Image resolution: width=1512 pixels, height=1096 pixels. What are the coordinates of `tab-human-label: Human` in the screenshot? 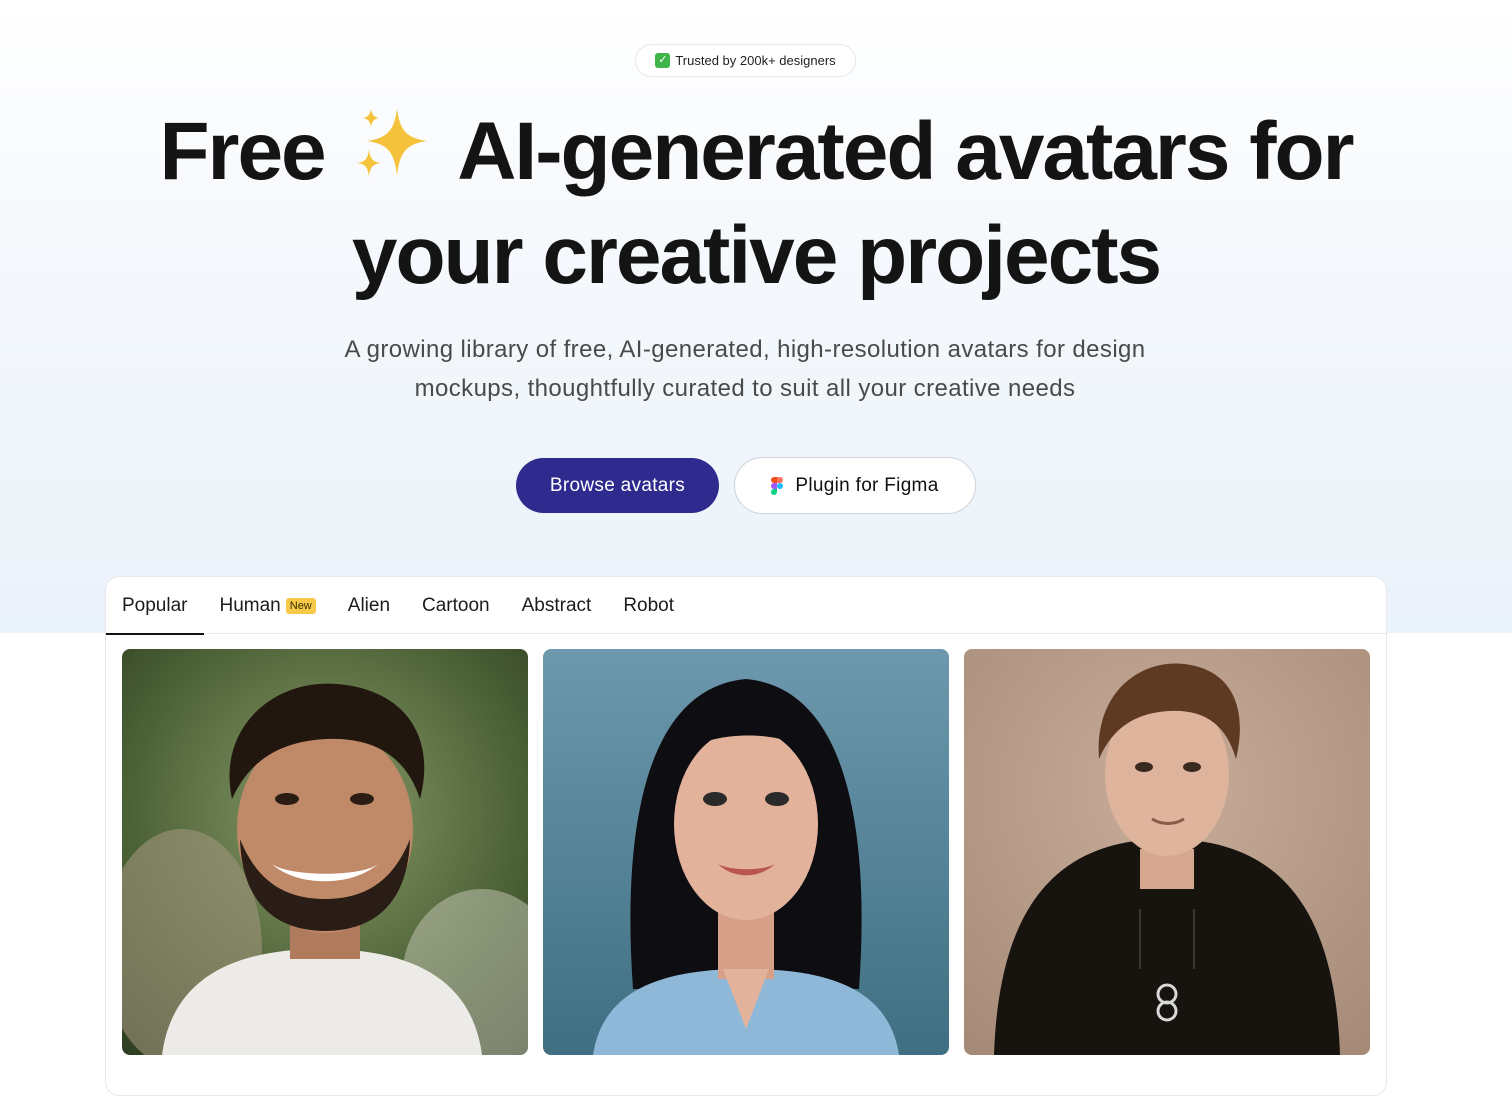 It's located at (250, 605).